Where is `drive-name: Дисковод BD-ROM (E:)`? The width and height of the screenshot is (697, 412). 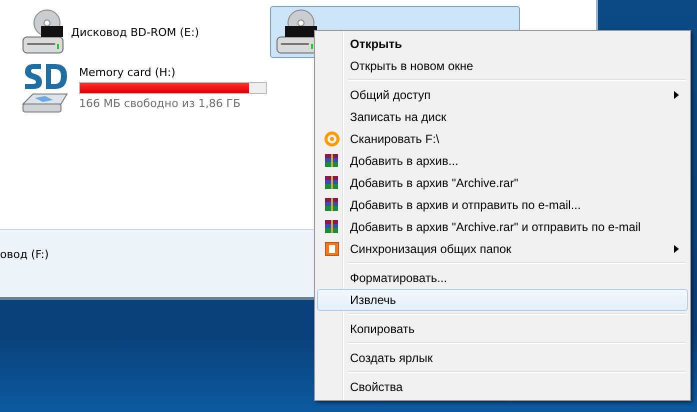
drive-name: Дисковод BD-ROM (E:) is located at coordinates (135, 32).